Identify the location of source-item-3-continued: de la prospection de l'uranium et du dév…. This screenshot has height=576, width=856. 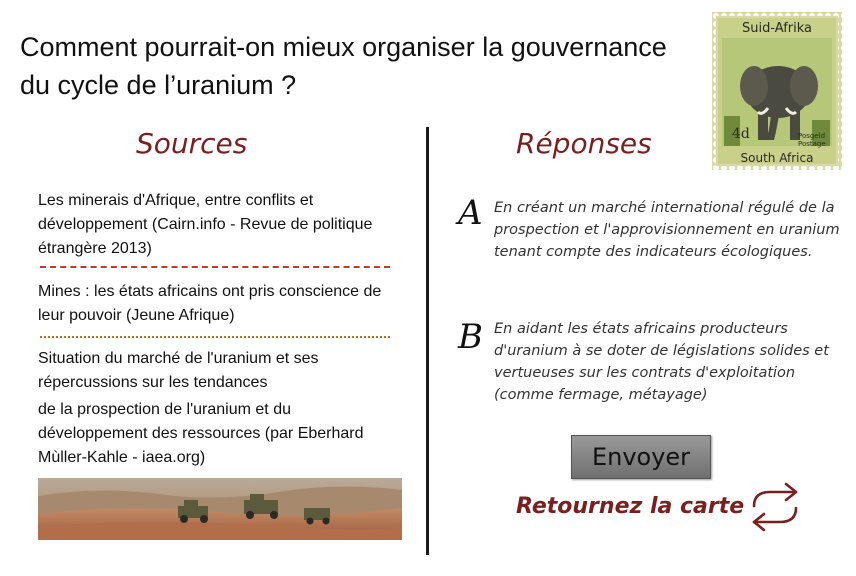
(218, 434).